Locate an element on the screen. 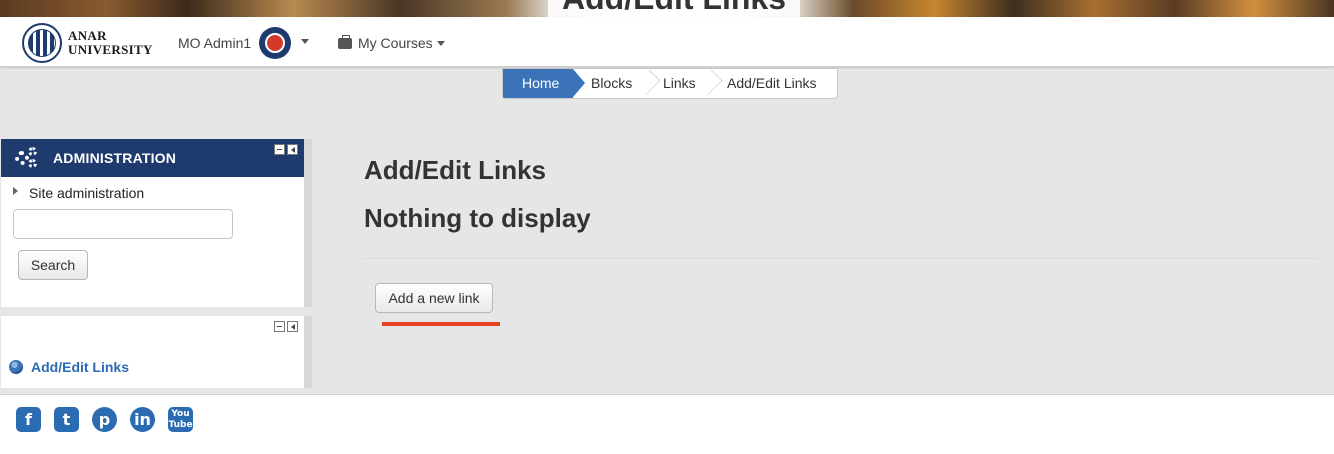 The height and width of the screenshot is (454, 1334). divider is located at coordinates (841, 258).